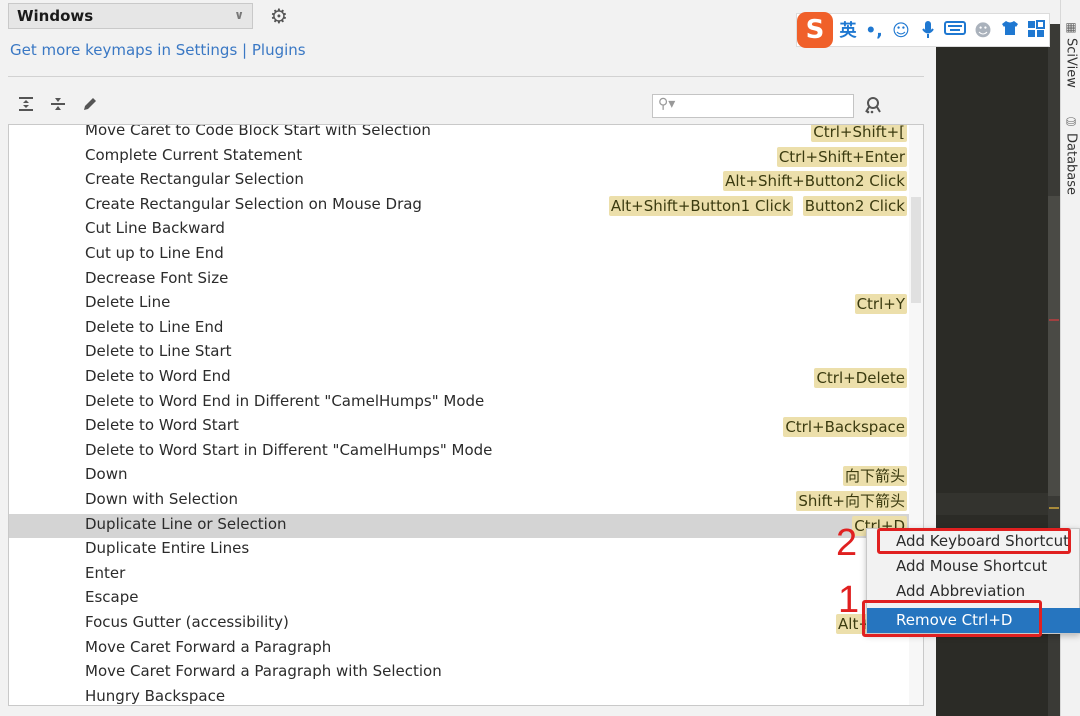 This screenshot has height=716, width=1080. What do you see at coordinates (928, 31) in the screenshot?
I see `microphone-icon` at bounding box center [928, 31].